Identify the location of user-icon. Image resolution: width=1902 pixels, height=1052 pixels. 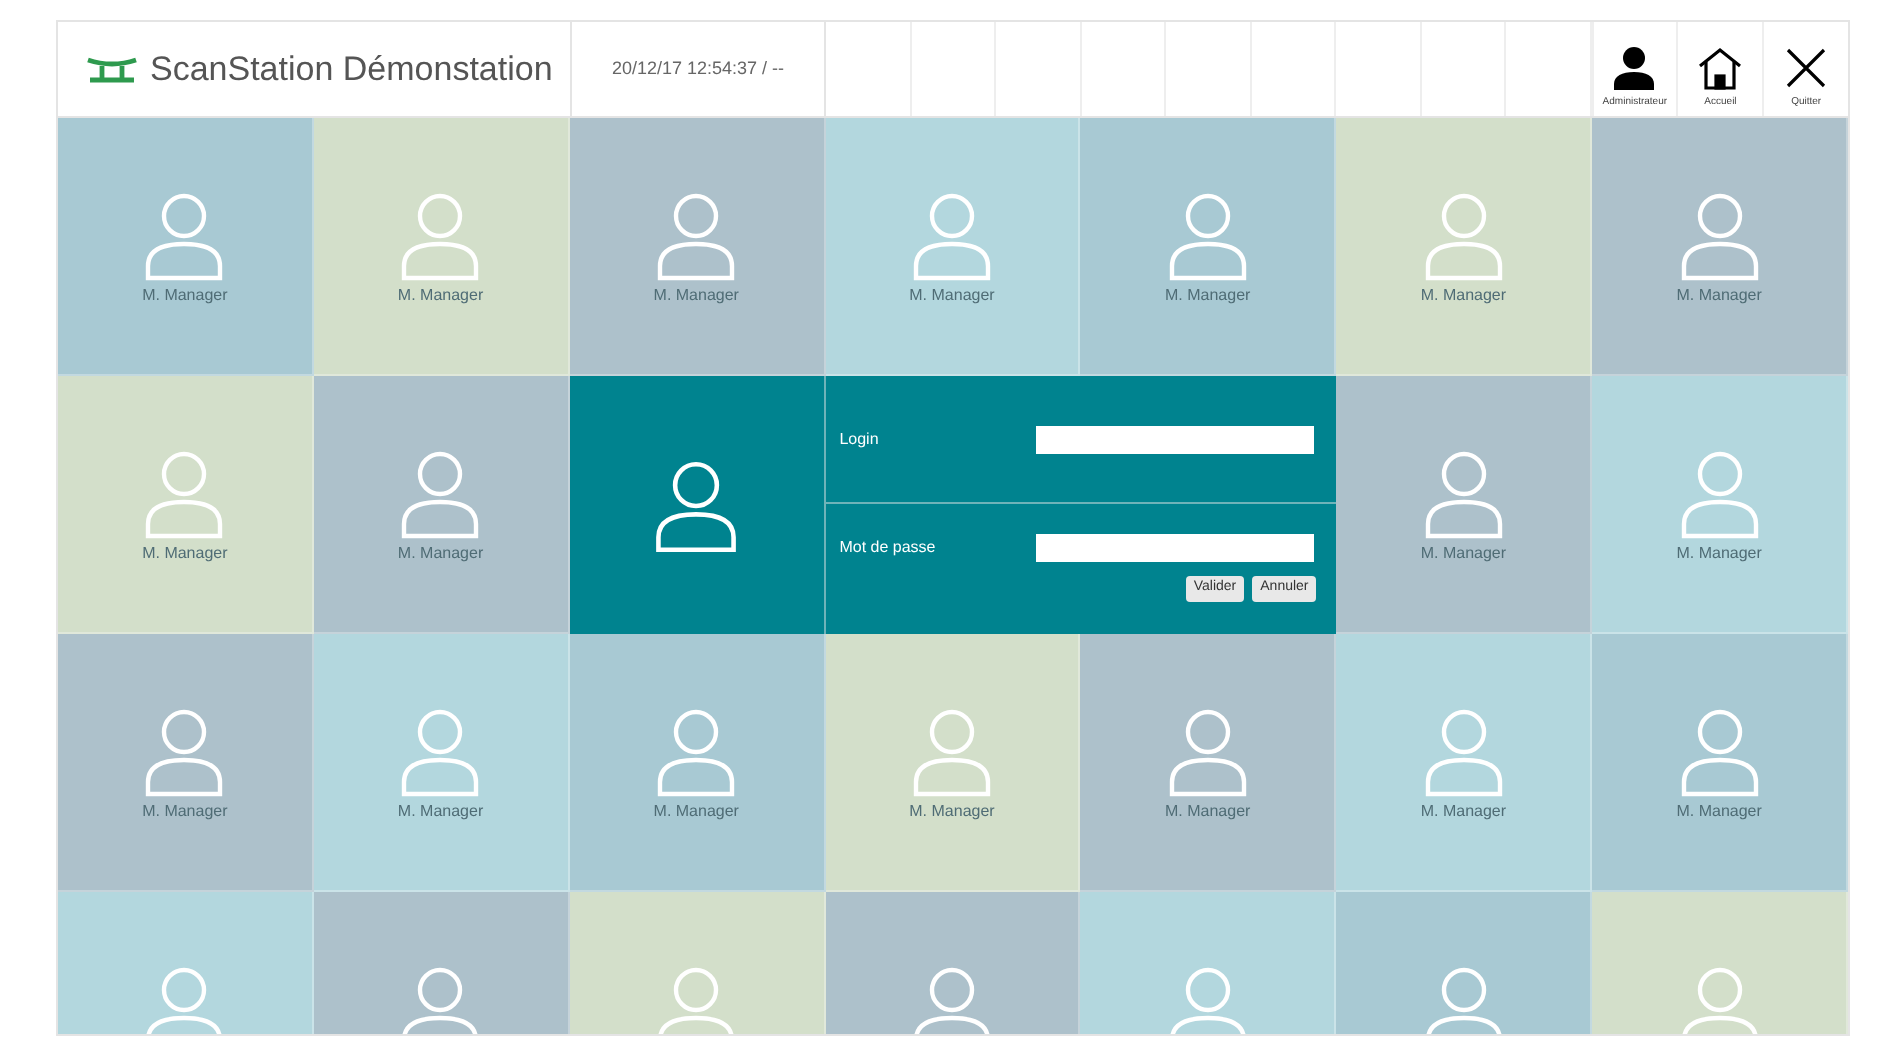
(1634, 67).